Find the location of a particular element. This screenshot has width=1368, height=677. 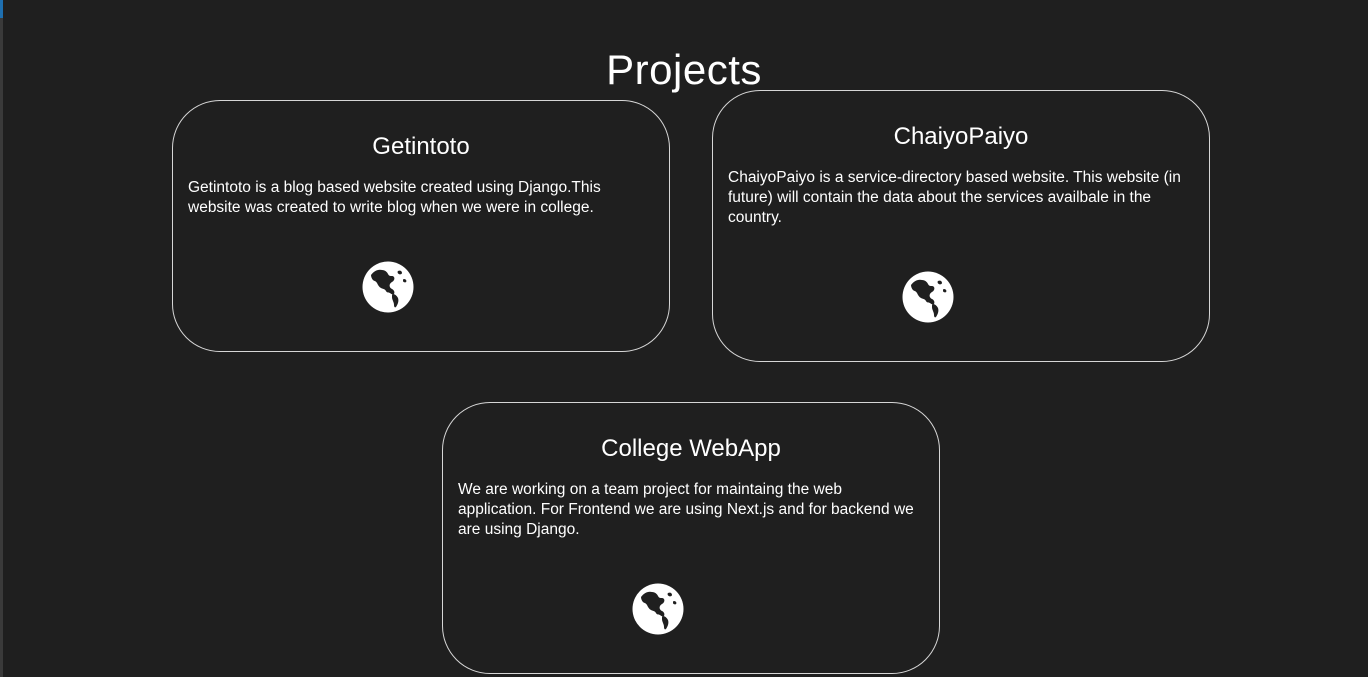

window-edge-accent is located at coordinates (1, 9).